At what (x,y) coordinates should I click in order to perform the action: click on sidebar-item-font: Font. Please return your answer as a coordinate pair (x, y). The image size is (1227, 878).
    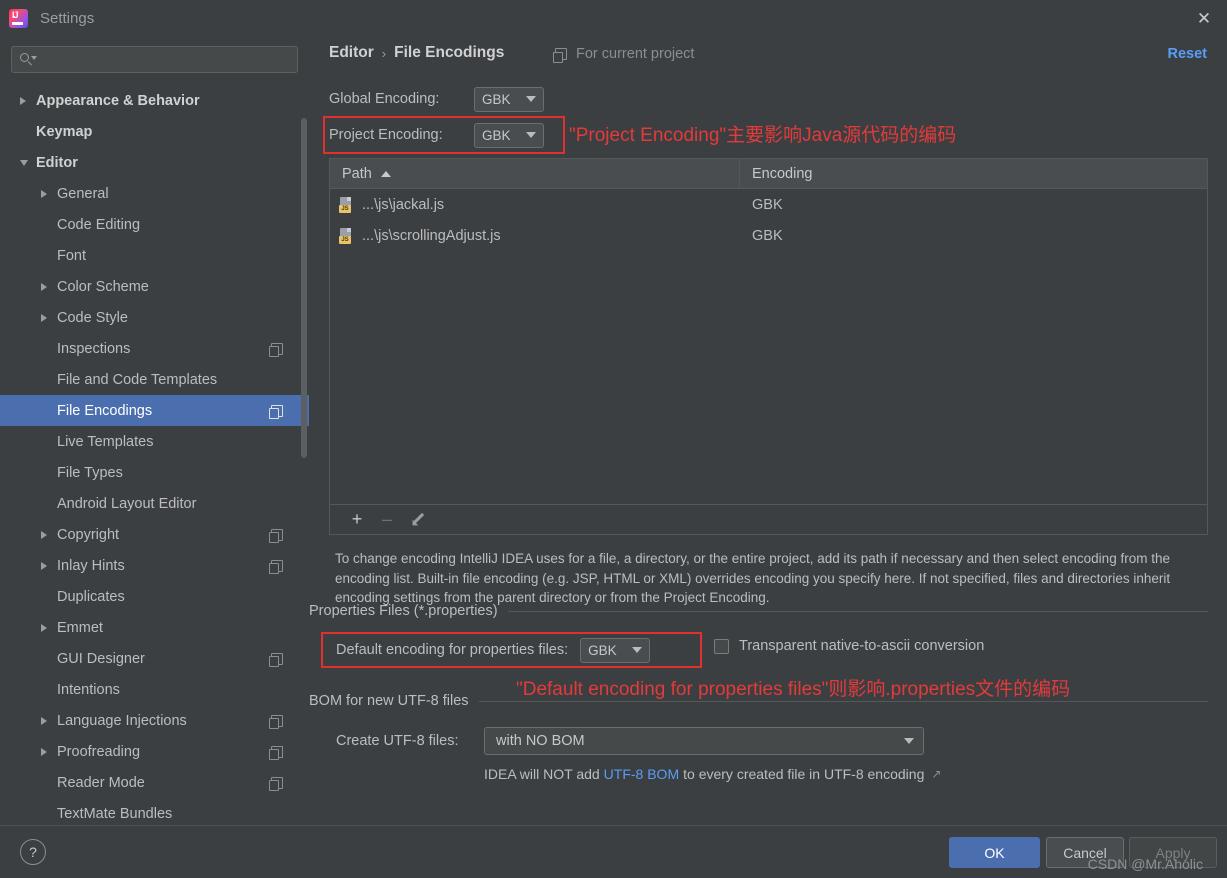
    Looking at the image, I should click on (154, 255).